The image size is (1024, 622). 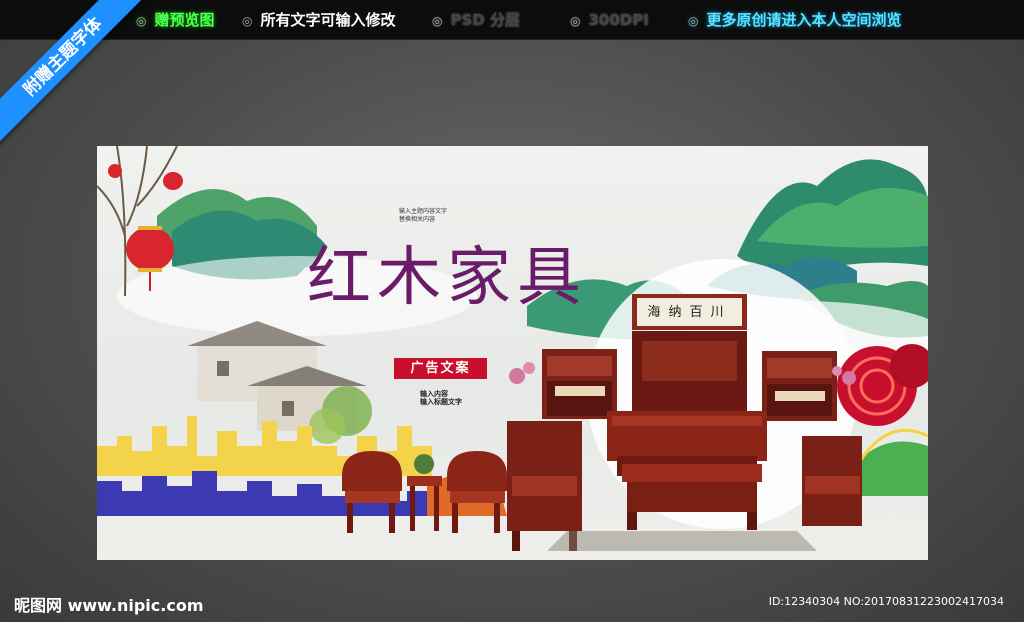 What do you see at coordinates (682, 541) in the screenshot?
I see `rug` at bounding box center [682, 541].